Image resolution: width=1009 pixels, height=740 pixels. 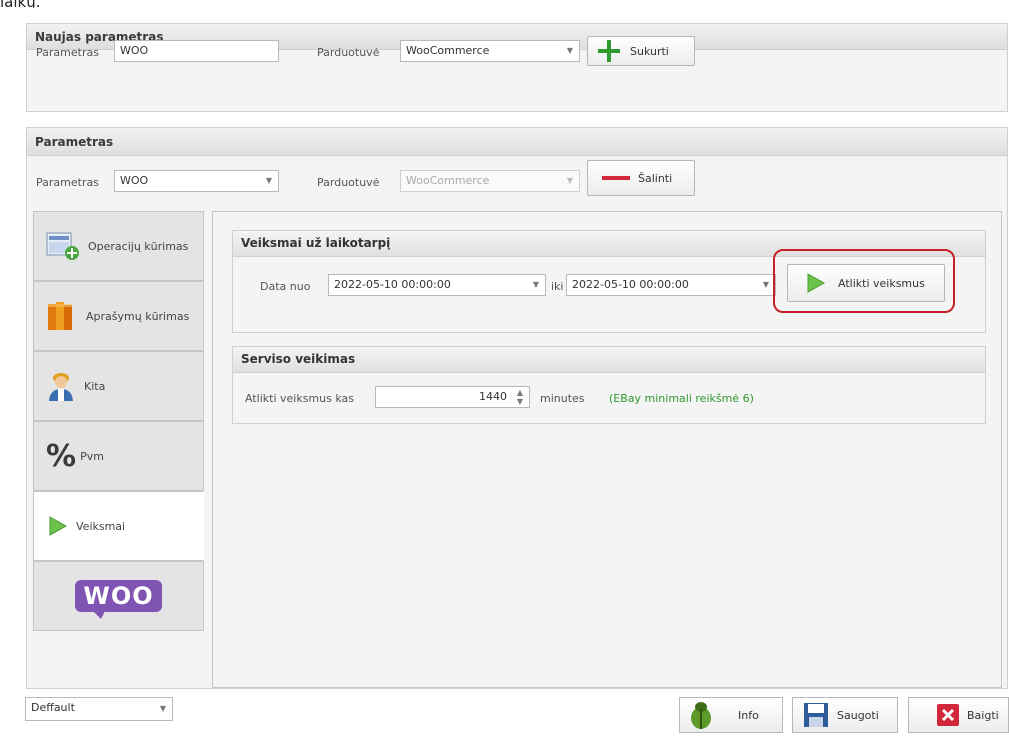 What do you see at coordinates (138, 246) in the screenshot?
I see `tab-label: Operacijų kūrimas` at bounding box center [138, 246].